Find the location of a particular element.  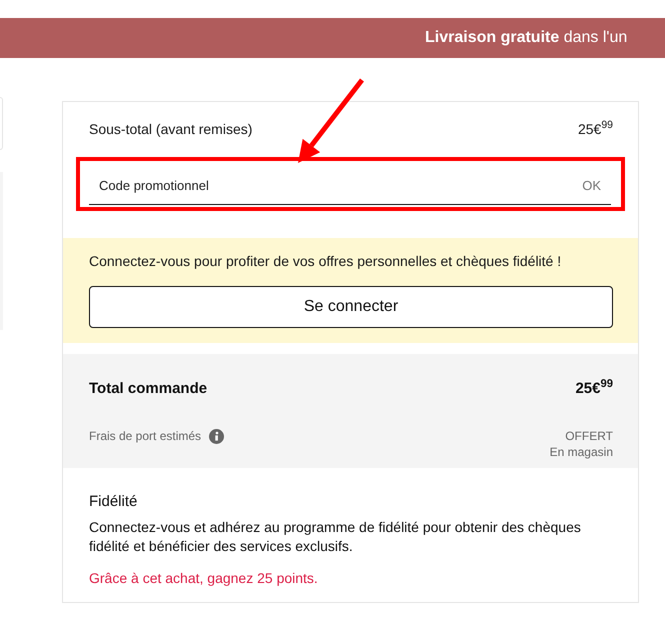

shipping-value: OFFERT is located at coordinates (589, 436).